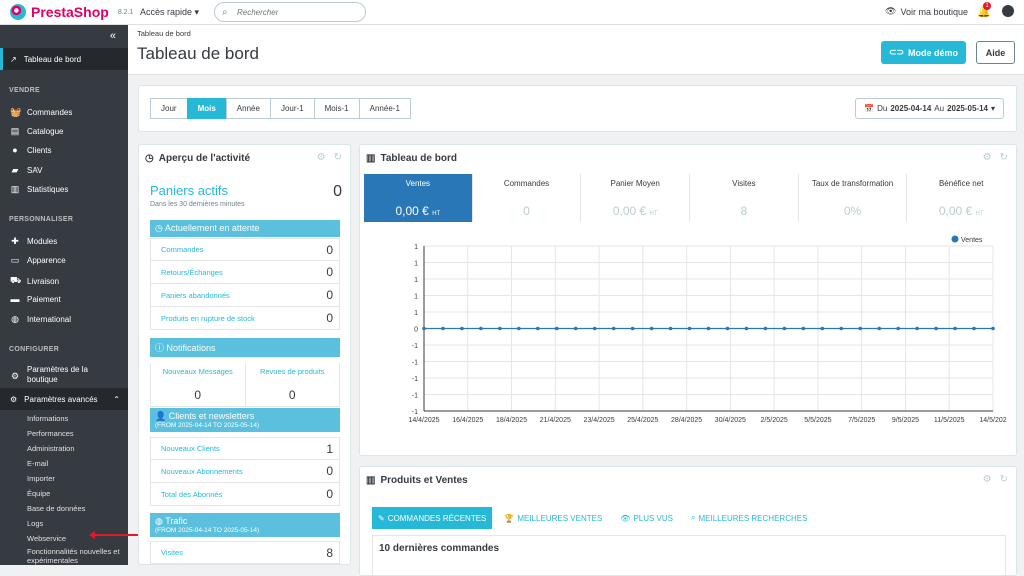 This screenshot has width=1024, height=576. What do you see at coordinates (293, 371) in the screenshot?
I see `notif-link: Revues de produits` at bounding box center [293, 371].